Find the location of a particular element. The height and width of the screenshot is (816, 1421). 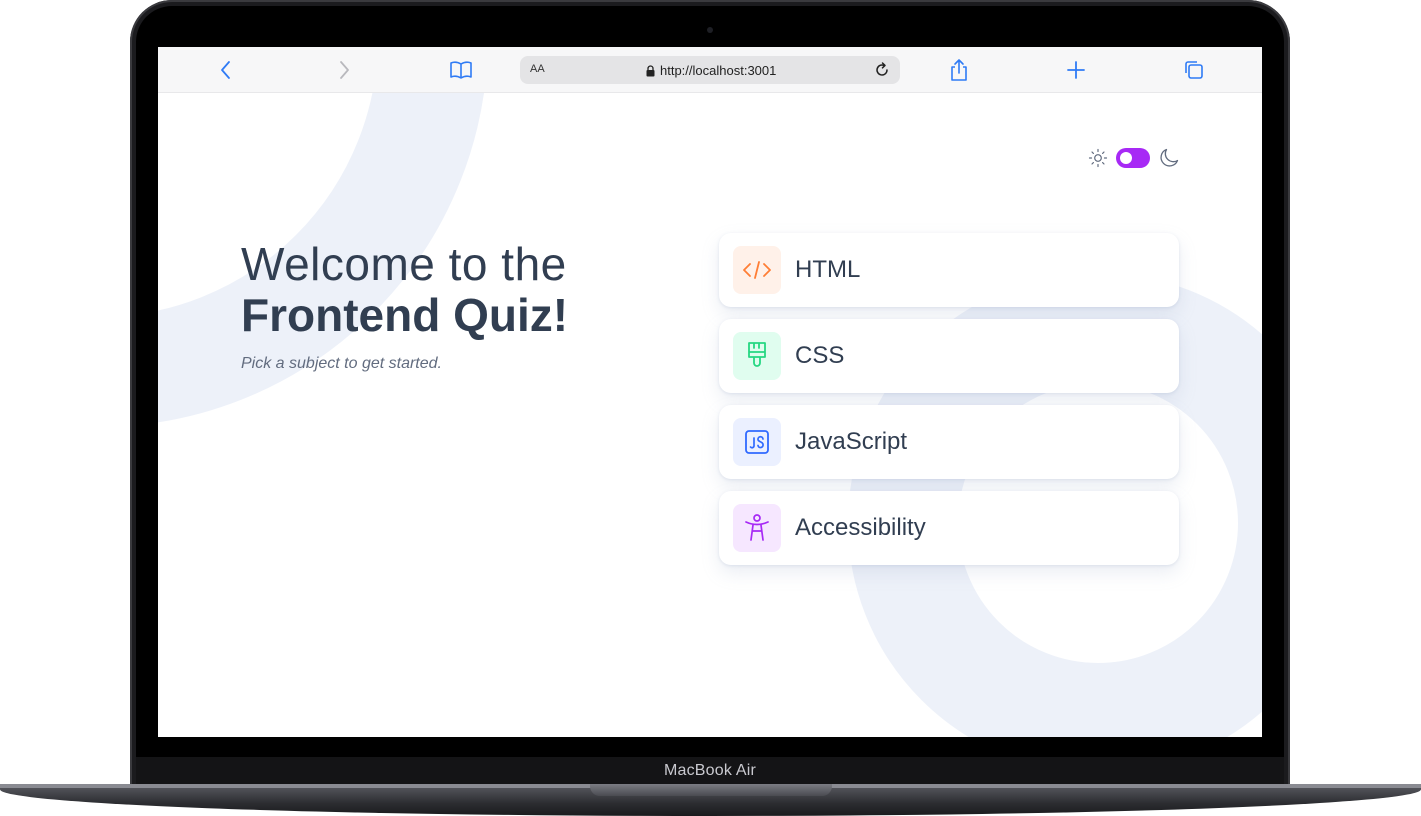

bookmarks-icon is located at coordinates (461, 70).